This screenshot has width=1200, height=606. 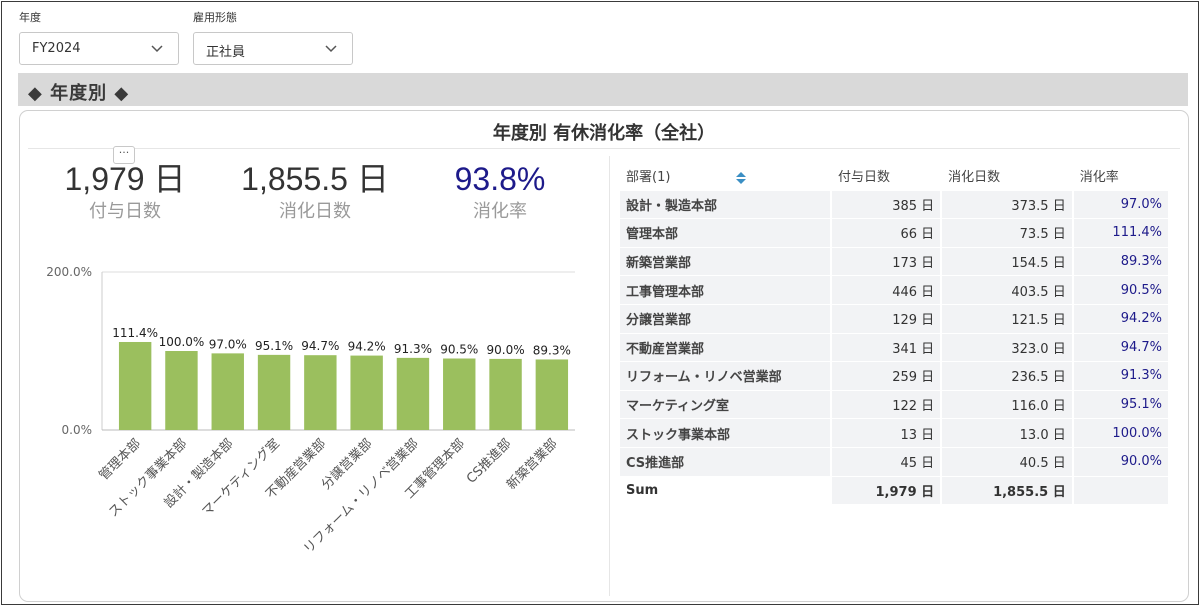 I want to click on cell-used: 73.5 日, so click(x=1007, y=233).